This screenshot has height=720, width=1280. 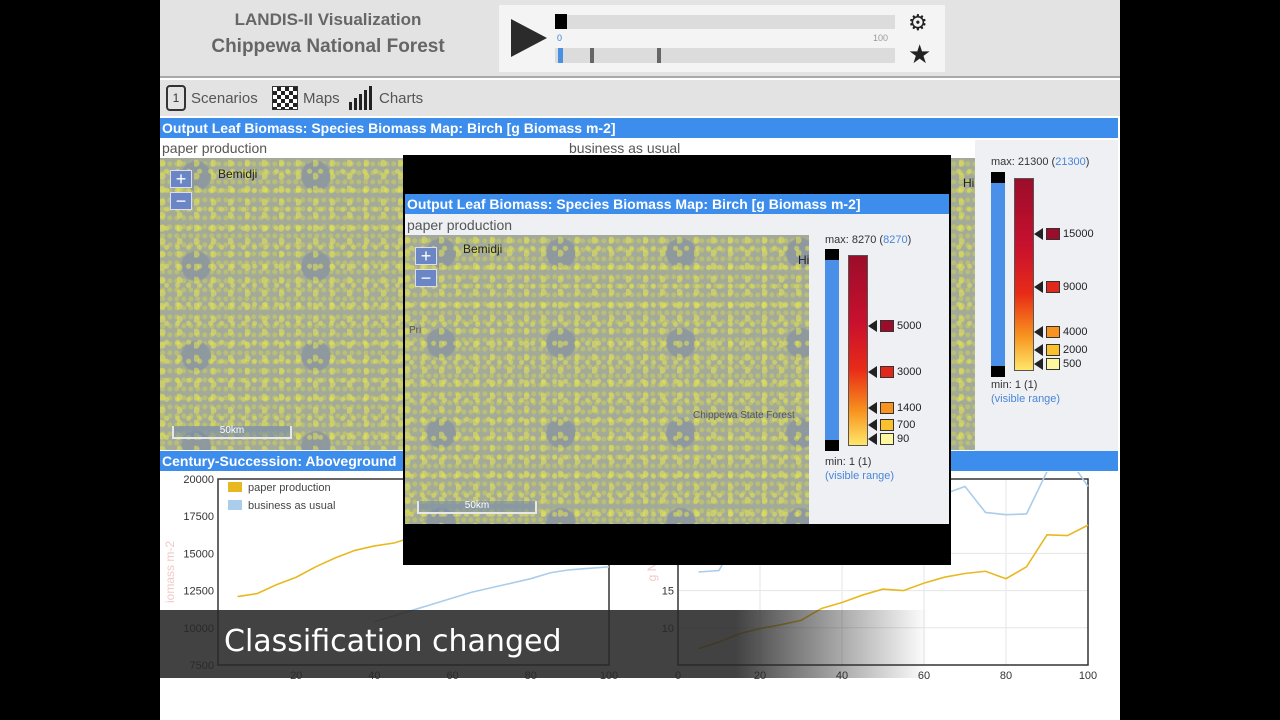 I want to click on timestep-handle, so click(x=560, y=55).